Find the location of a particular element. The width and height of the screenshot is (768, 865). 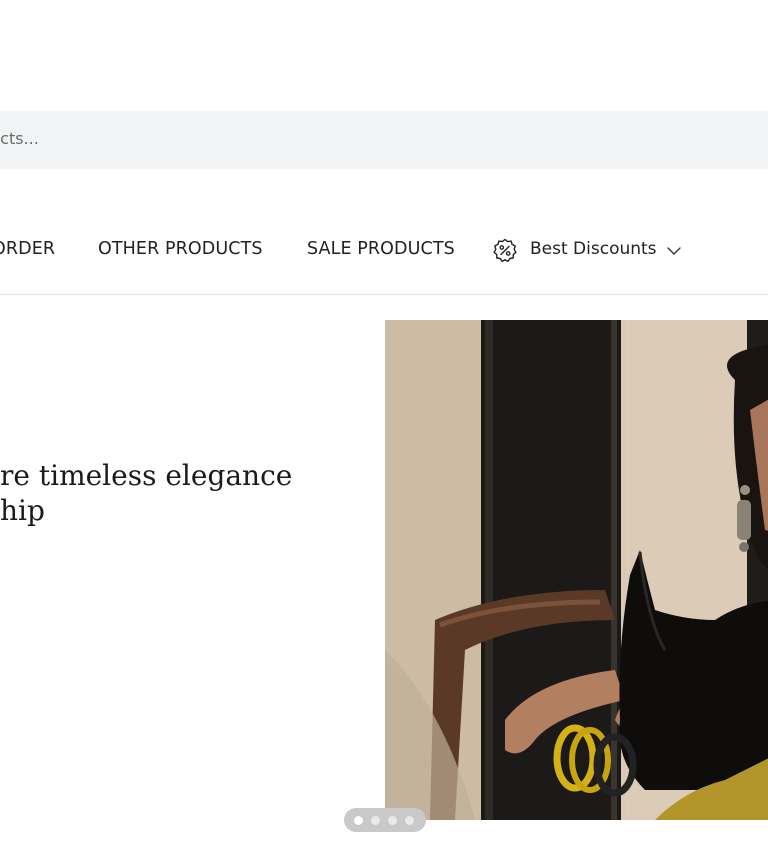

nav-divider is located at coordinates (384, 294).